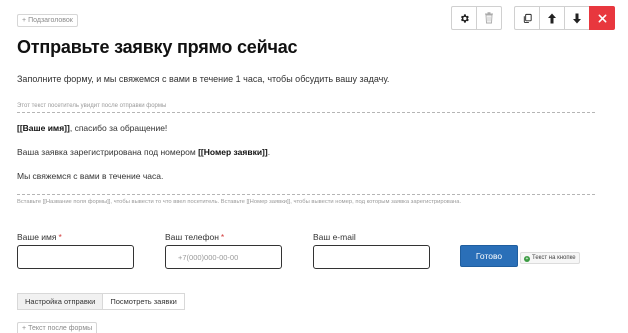  What do you see at coordinates (306, 194) in the screenshot?
I see `message-editor-bottom-border` at bounding box center [306, 194].